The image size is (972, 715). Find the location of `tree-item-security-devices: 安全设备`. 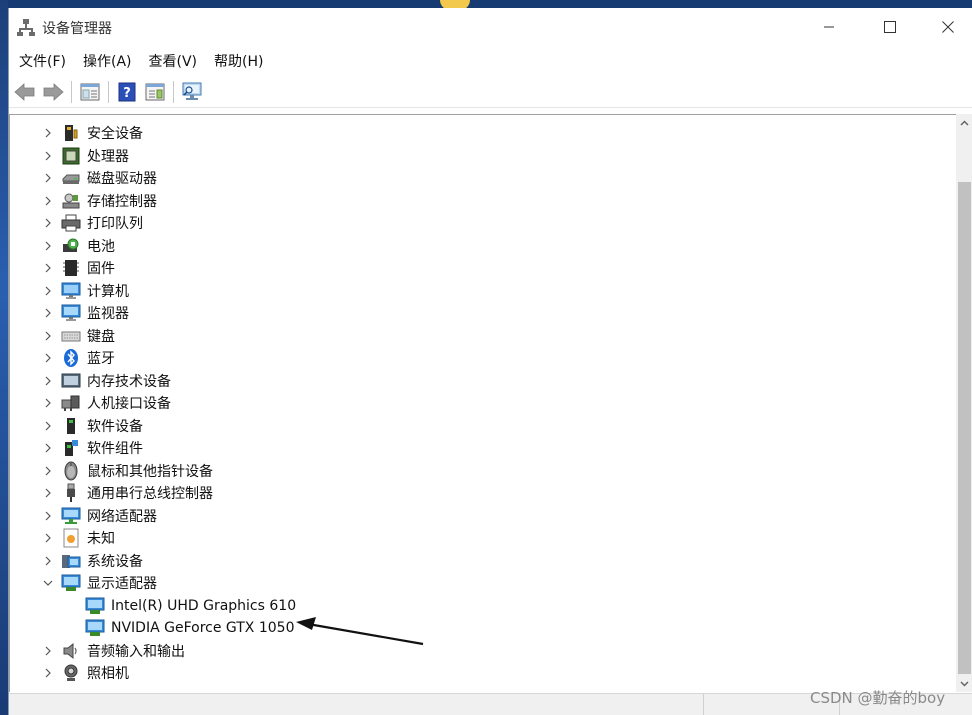

tree-item-security-devices: 安全设备 is located at coordinates (480, 133).